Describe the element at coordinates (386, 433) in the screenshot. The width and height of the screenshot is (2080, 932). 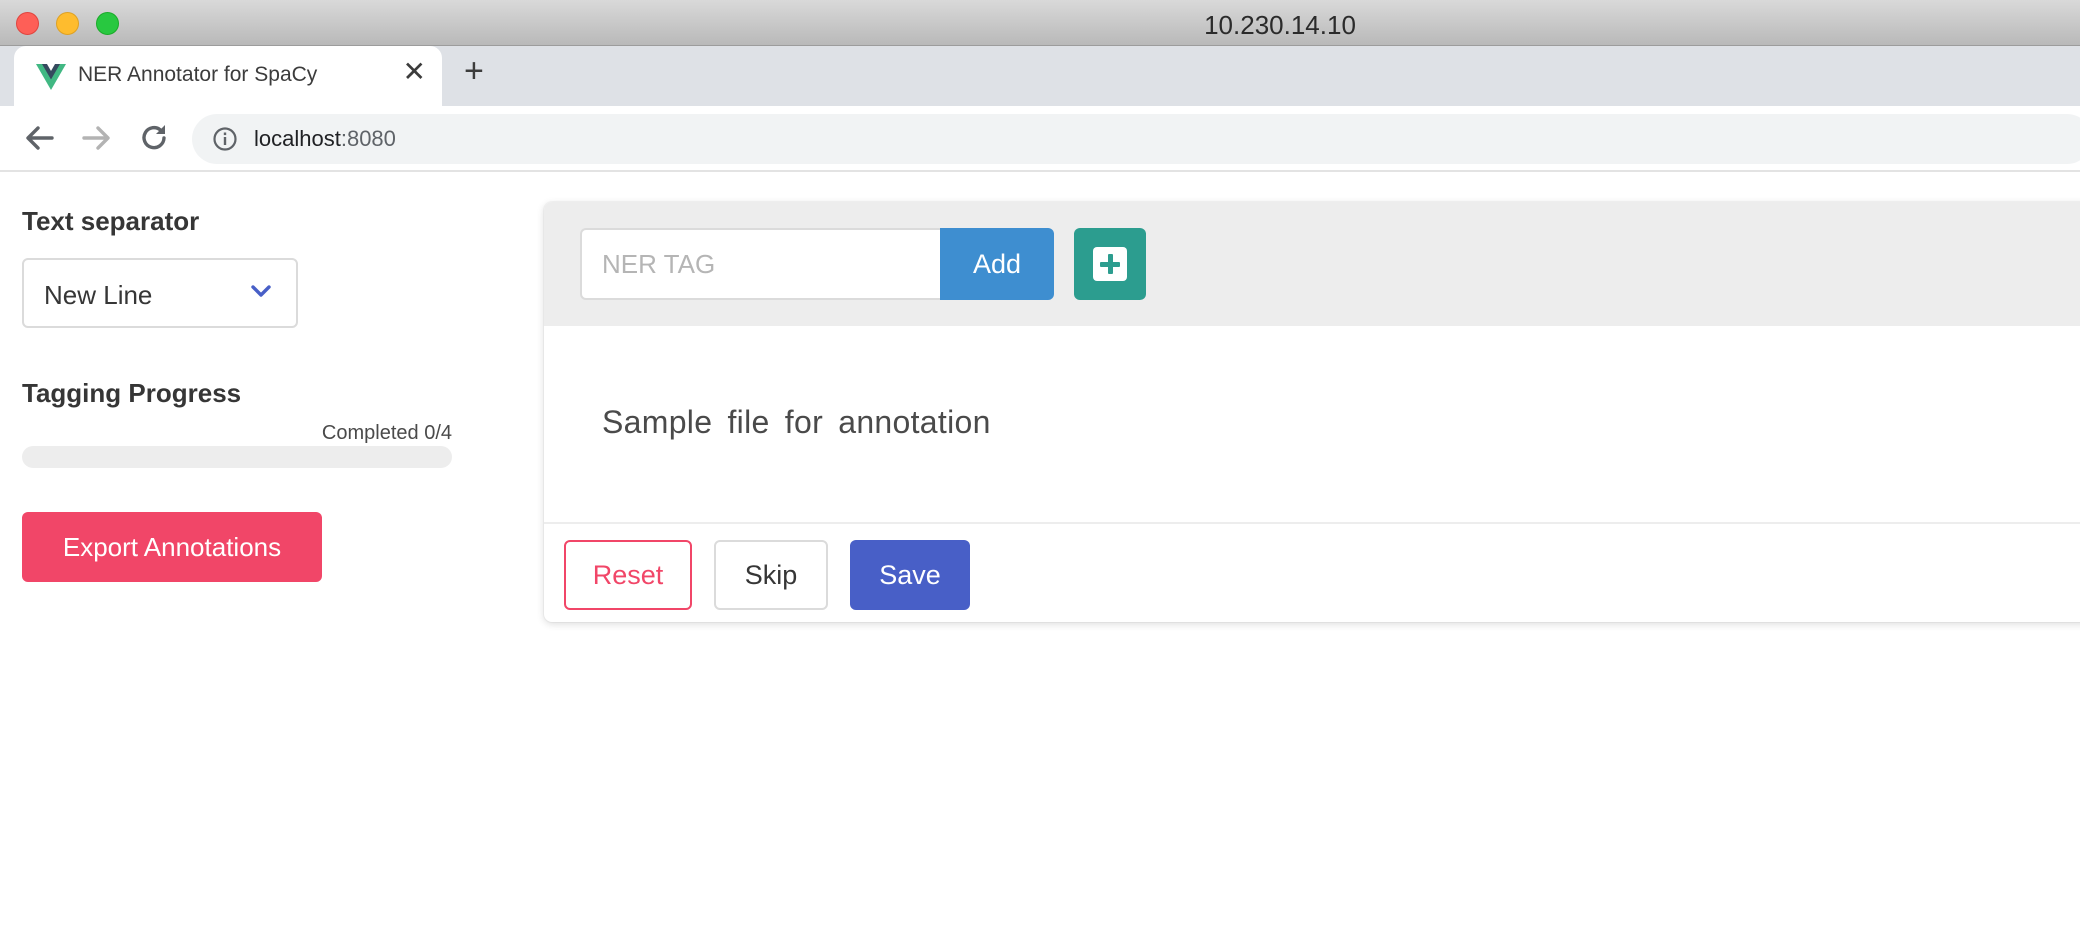
I see `progress-status-text: Completed 0/4` at that location.